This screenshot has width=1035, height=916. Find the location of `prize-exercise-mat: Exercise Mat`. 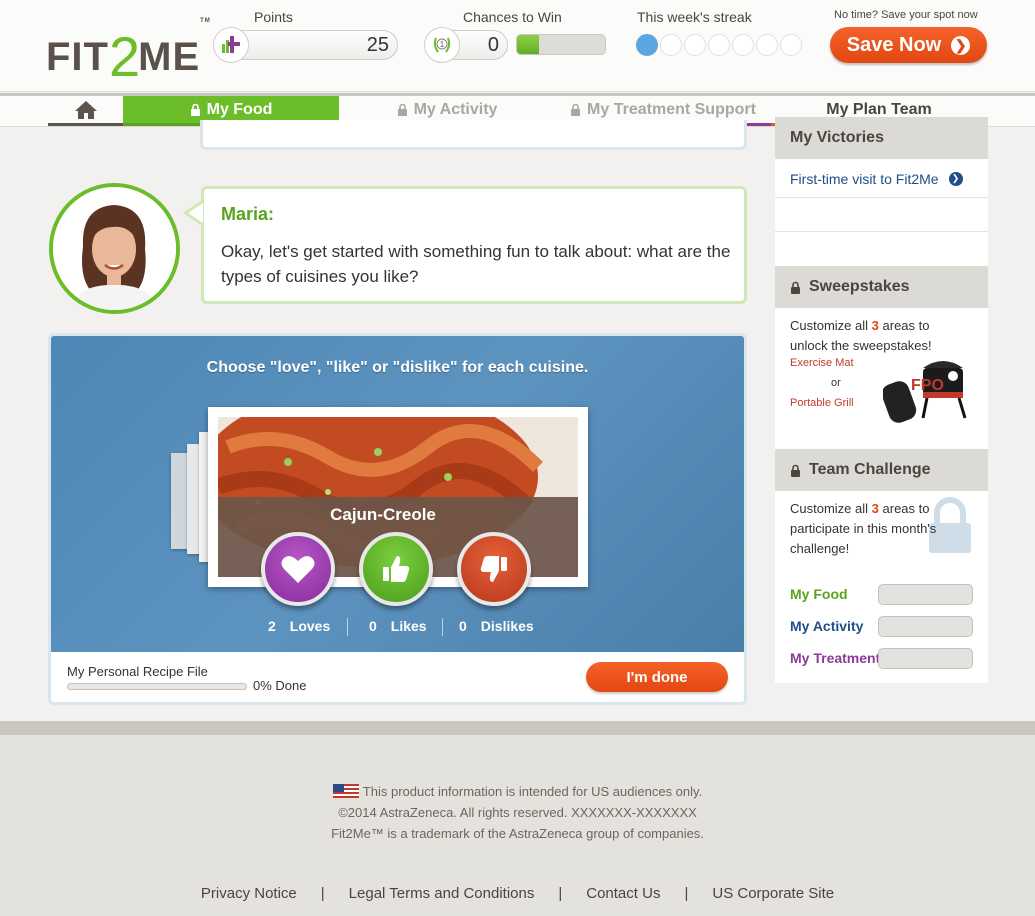

prize-exercise-mat: Exercise Mat is located at coordinates (822, 363).